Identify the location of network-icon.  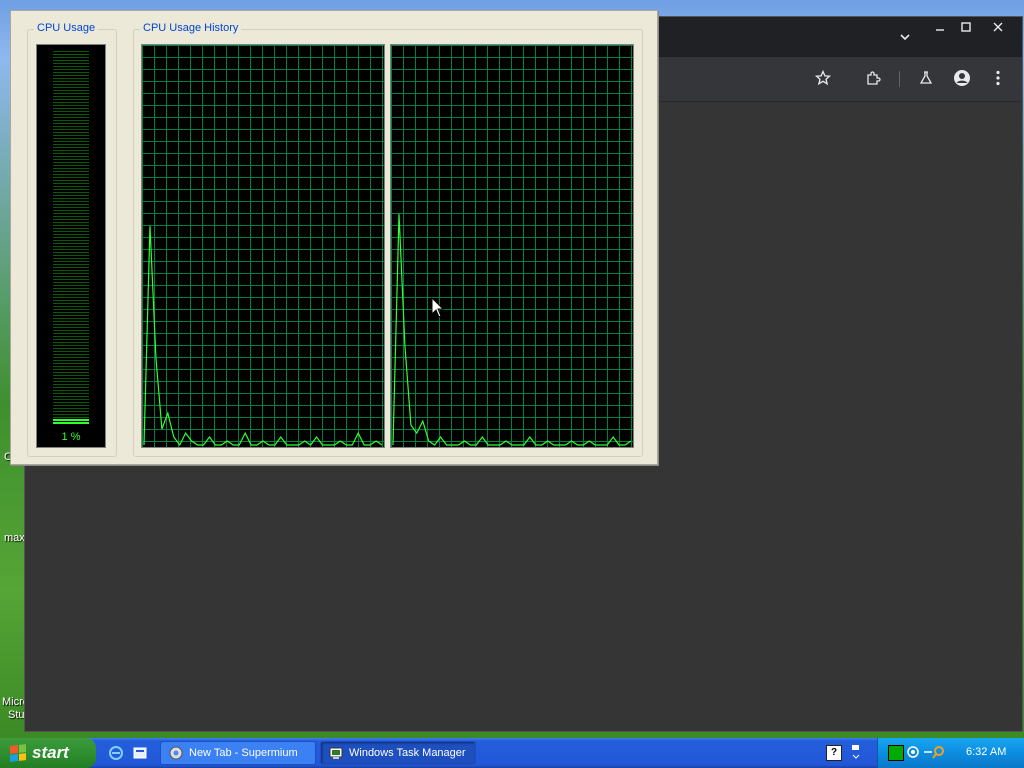
(856, 753).